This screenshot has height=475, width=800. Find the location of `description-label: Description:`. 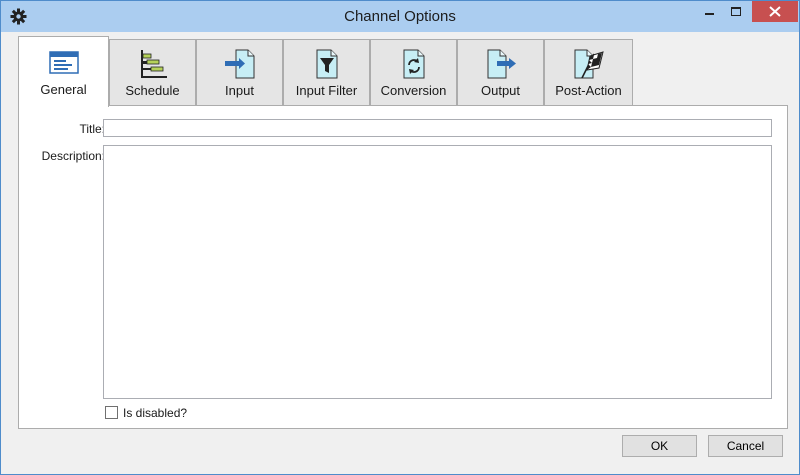

description-label: Description: is located at coordinates (73, 156).